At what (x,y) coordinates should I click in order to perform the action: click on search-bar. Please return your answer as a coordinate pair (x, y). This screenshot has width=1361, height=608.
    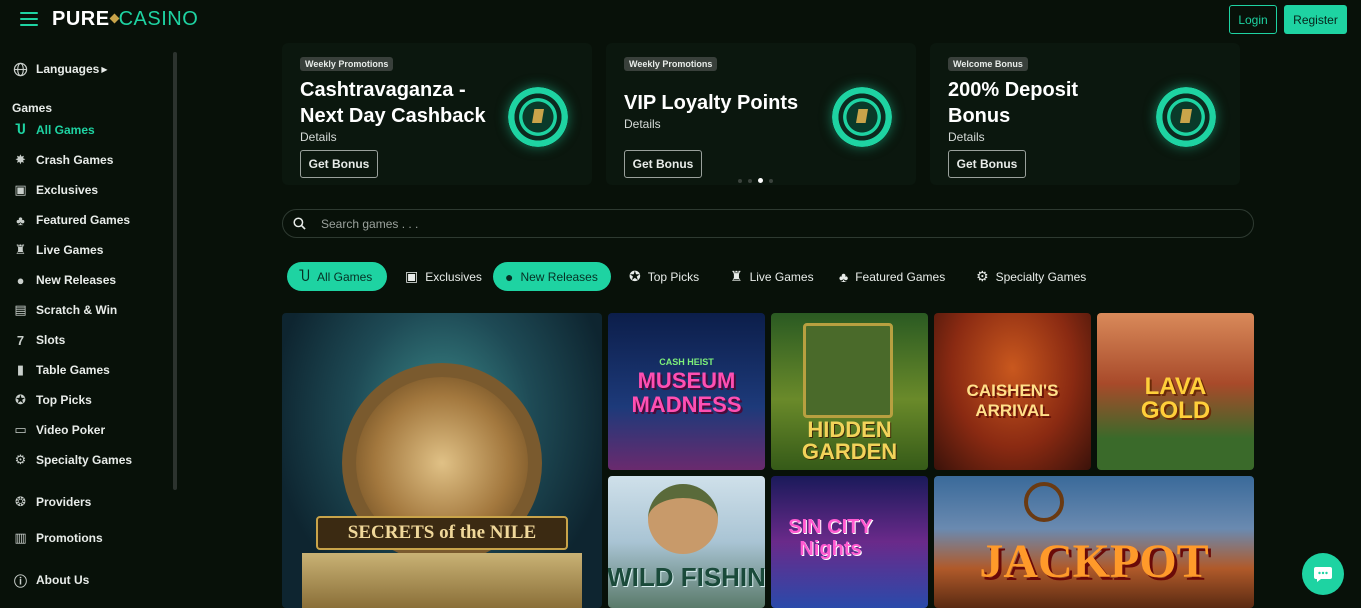
    Looking at the image, I should click on (768, 223).